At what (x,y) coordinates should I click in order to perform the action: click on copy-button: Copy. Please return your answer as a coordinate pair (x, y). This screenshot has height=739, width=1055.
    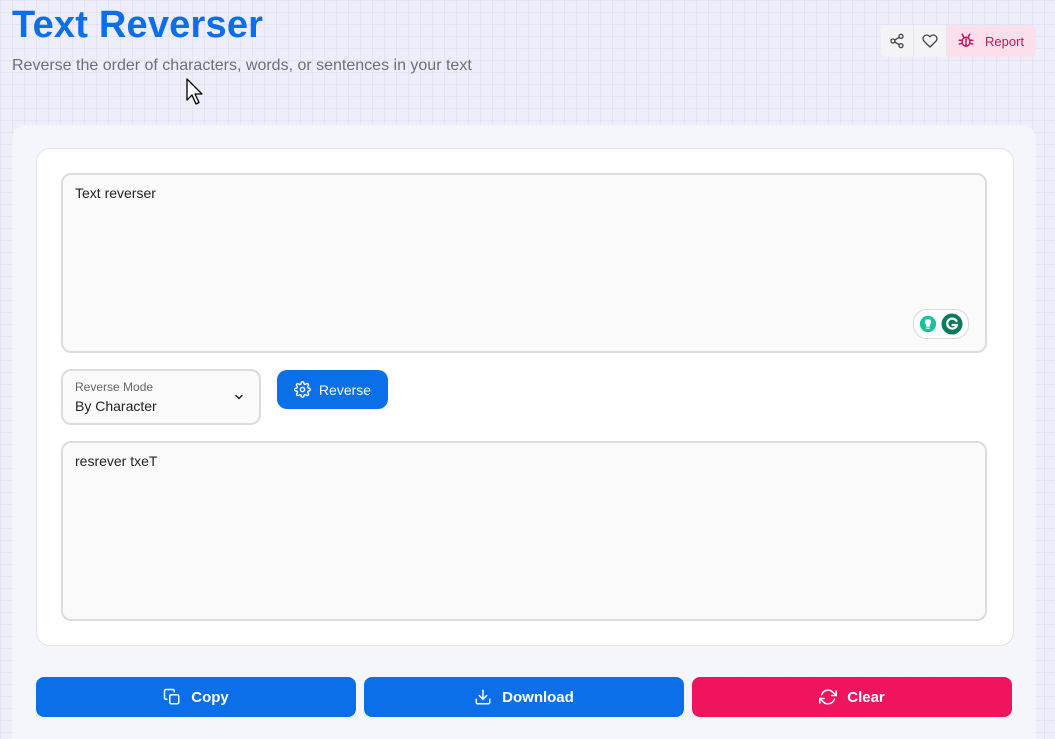
    Looking at the image, I should click on (196, 697).